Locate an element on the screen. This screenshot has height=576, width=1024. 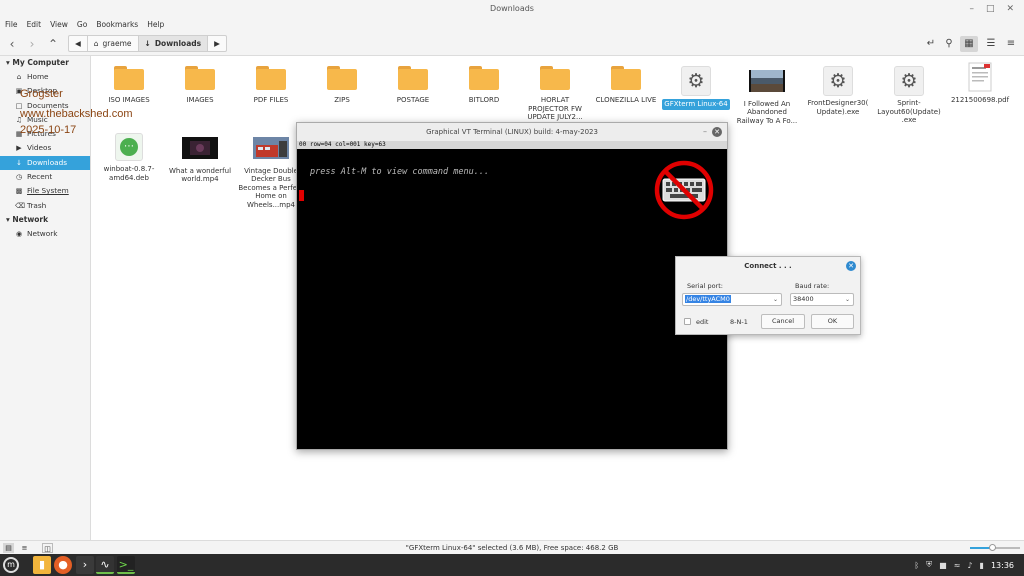
files-app-icon: ▮ is located at coordinates (42, 565).